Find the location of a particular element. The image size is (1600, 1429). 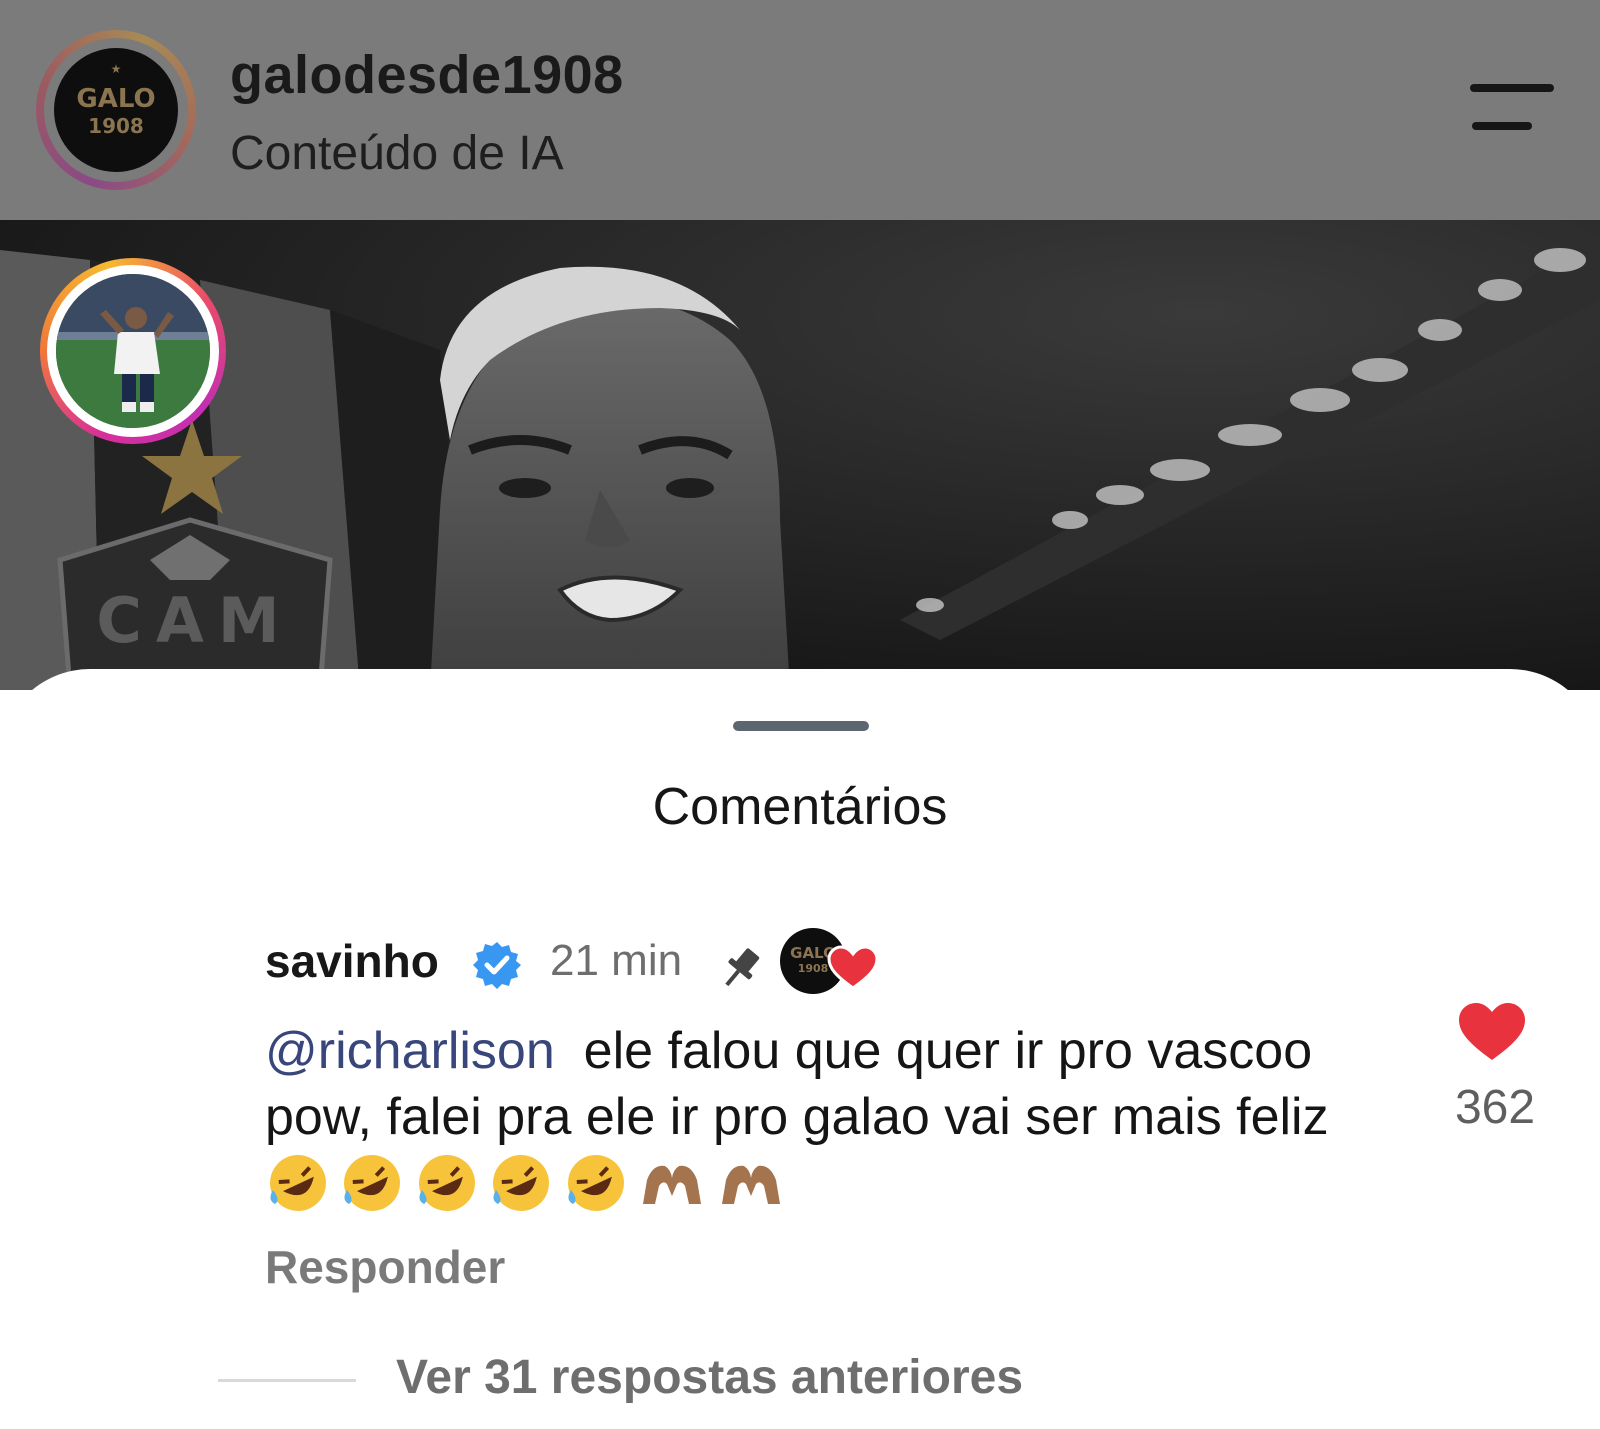

shield-text: CAM is located at coordinates (194, 620).